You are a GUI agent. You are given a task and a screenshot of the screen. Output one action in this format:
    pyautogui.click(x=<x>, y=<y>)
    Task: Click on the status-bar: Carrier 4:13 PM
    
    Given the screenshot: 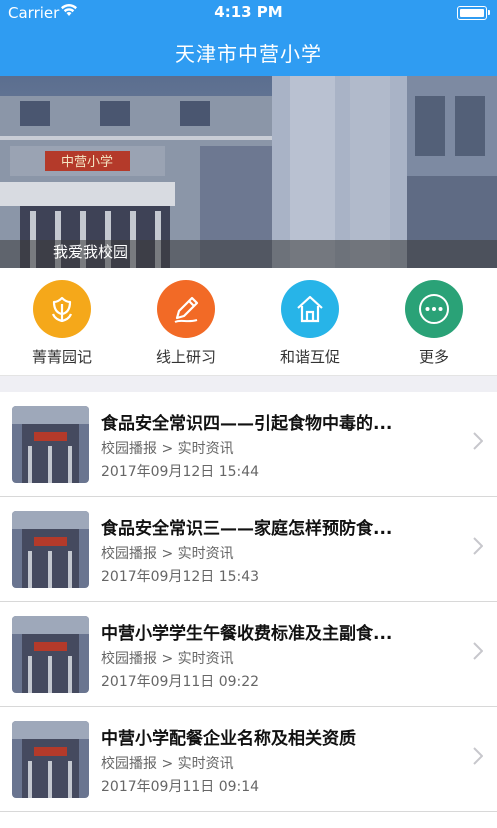 What is the action you would take?
    pyautogui.click(x=248, y=12)
    